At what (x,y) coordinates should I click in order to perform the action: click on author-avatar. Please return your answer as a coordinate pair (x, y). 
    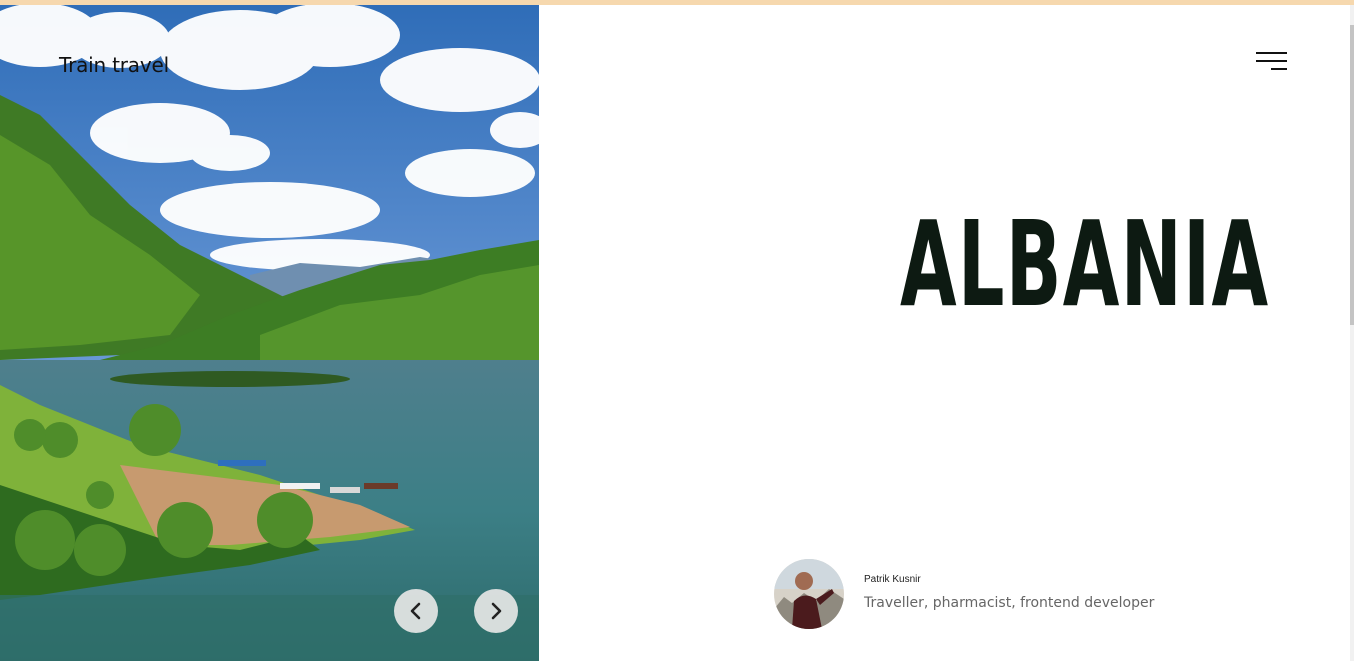
    Looking at the image, I should click on (809, 594).